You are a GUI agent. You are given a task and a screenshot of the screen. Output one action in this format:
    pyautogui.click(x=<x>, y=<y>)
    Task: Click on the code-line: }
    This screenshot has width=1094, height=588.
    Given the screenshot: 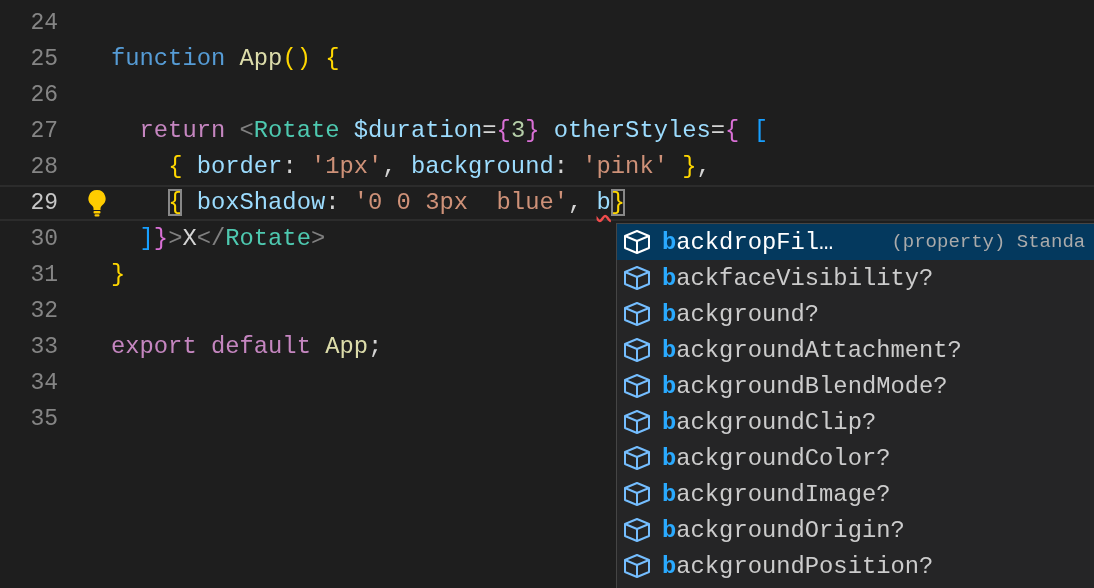 What is the action you would take?
    pyautogui.click(x=118, y=275)
    